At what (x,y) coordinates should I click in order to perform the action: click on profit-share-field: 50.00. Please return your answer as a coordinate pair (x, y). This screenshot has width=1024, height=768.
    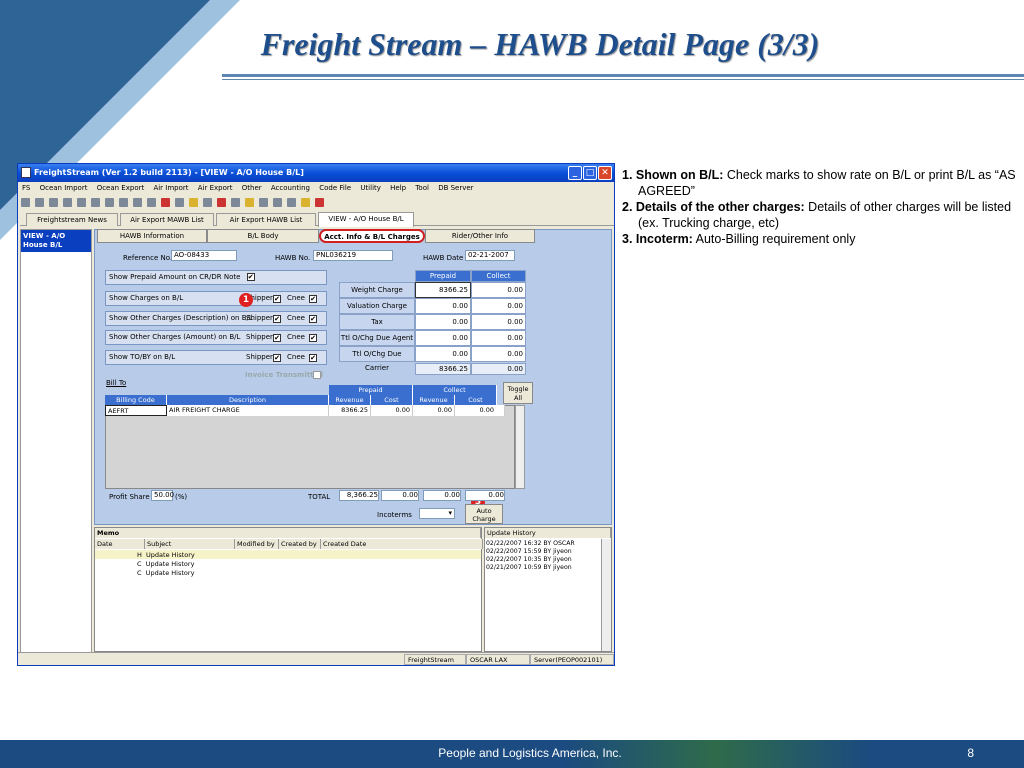
    Looking at the image, I should click on (162, 495).